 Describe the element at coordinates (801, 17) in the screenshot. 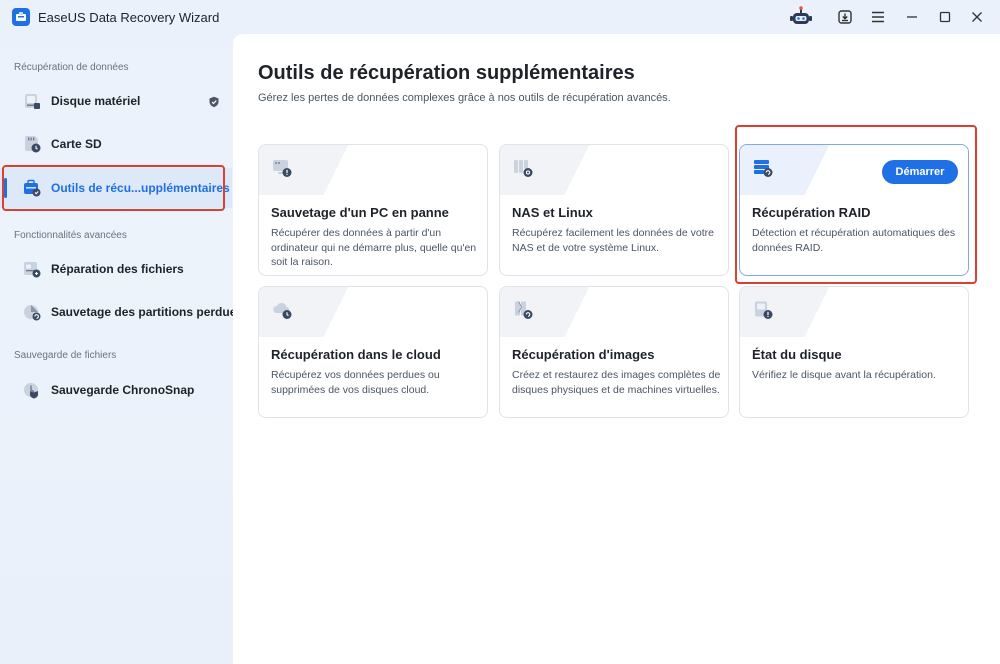

I see `robot-support-icon` at that location.